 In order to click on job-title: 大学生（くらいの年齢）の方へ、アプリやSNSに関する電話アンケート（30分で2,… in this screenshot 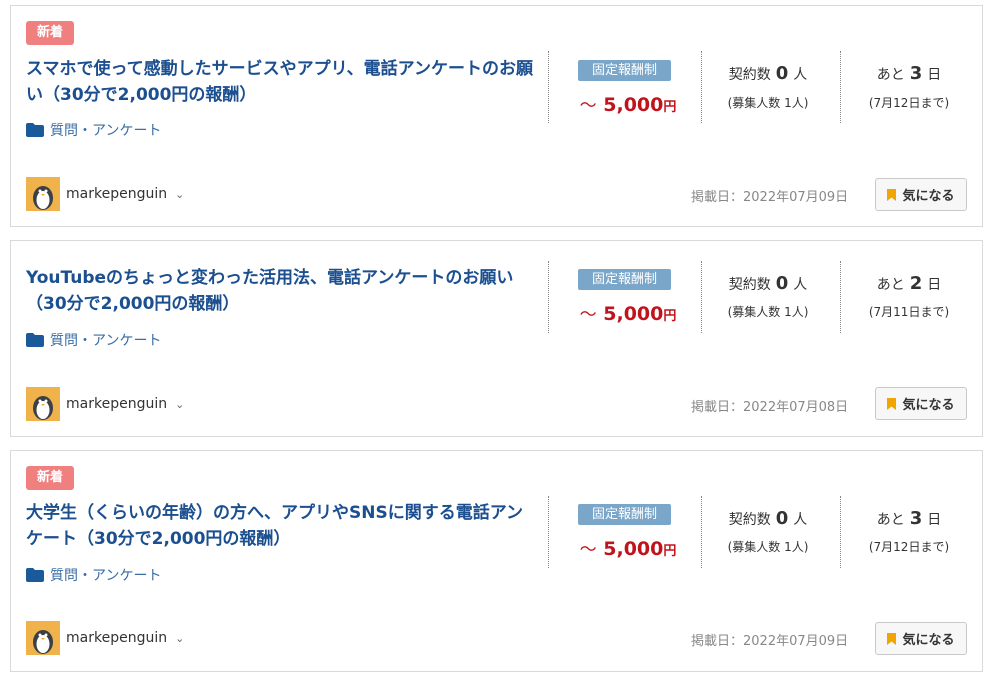, I will do `click(281, 526)`.